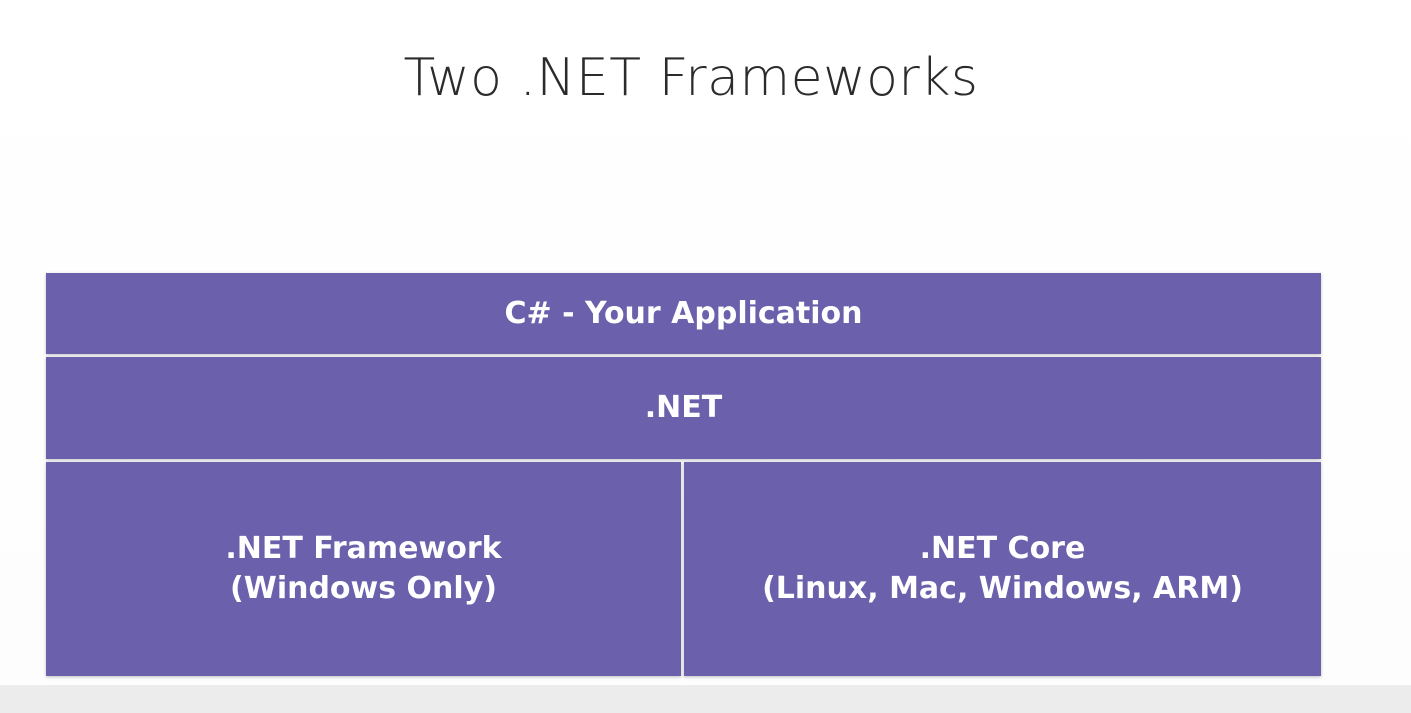 This screenshot has width=1411, height=713. I want to click on net-framework-block: .NET Framework (Windows Only), so click(363, 569).